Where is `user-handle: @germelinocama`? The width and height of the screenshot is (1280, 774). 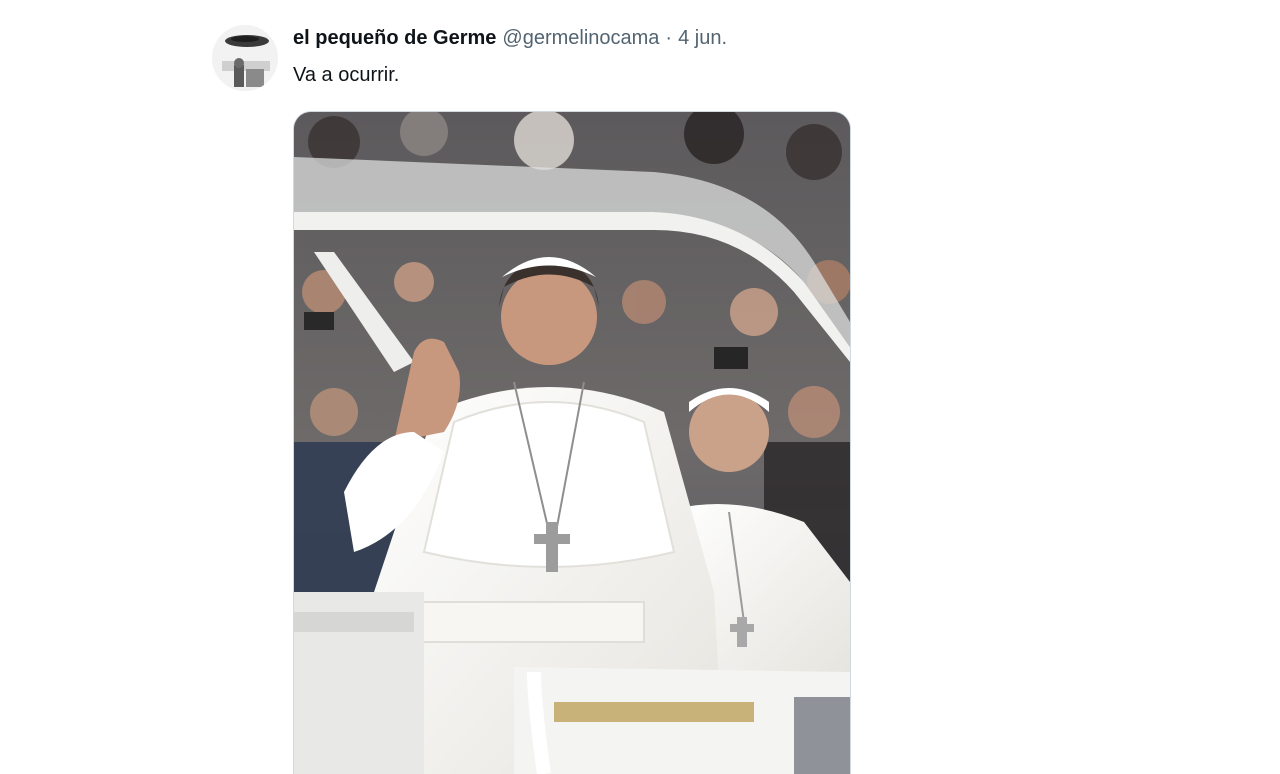 user-handle: @germelinocama is located at coordinates (580, 38).